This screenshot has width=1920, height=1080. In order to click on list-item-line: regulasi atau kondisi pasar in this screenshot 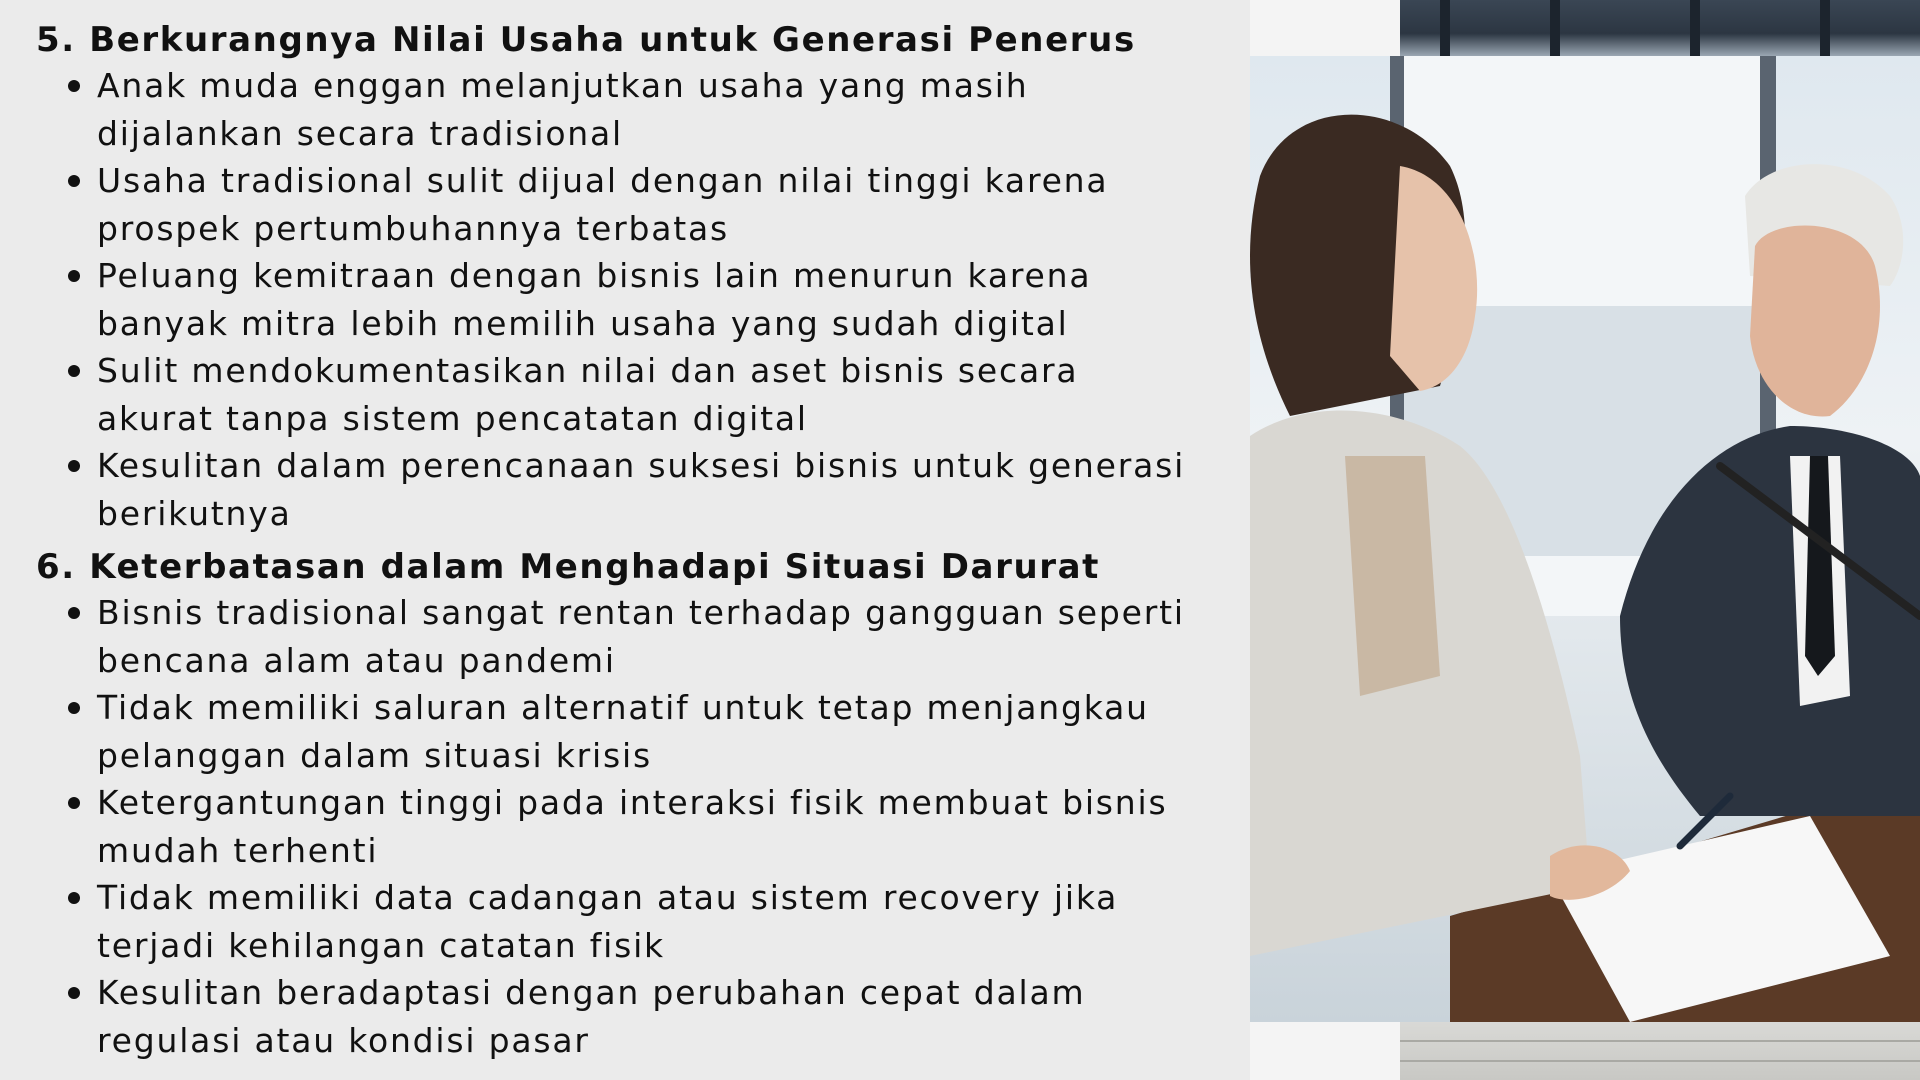, I will do `click(343, 1040)`.